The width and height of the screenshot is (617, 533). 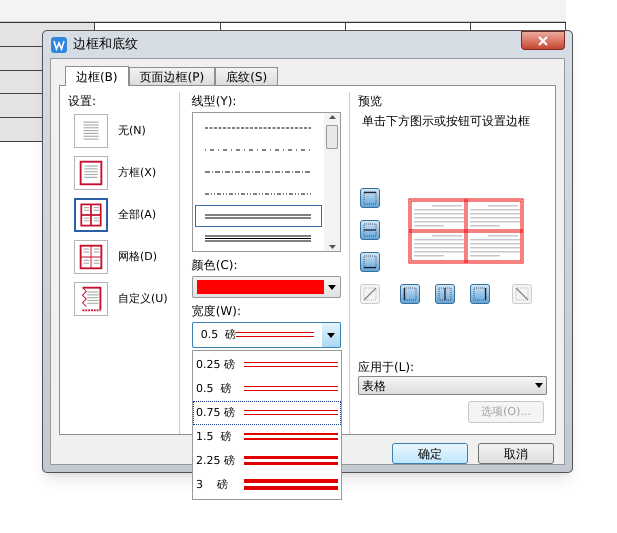 What do you see at coordinates (59, 44) in the screenshot?
I see `app-logo-icon` at bounding box center [59, 44].